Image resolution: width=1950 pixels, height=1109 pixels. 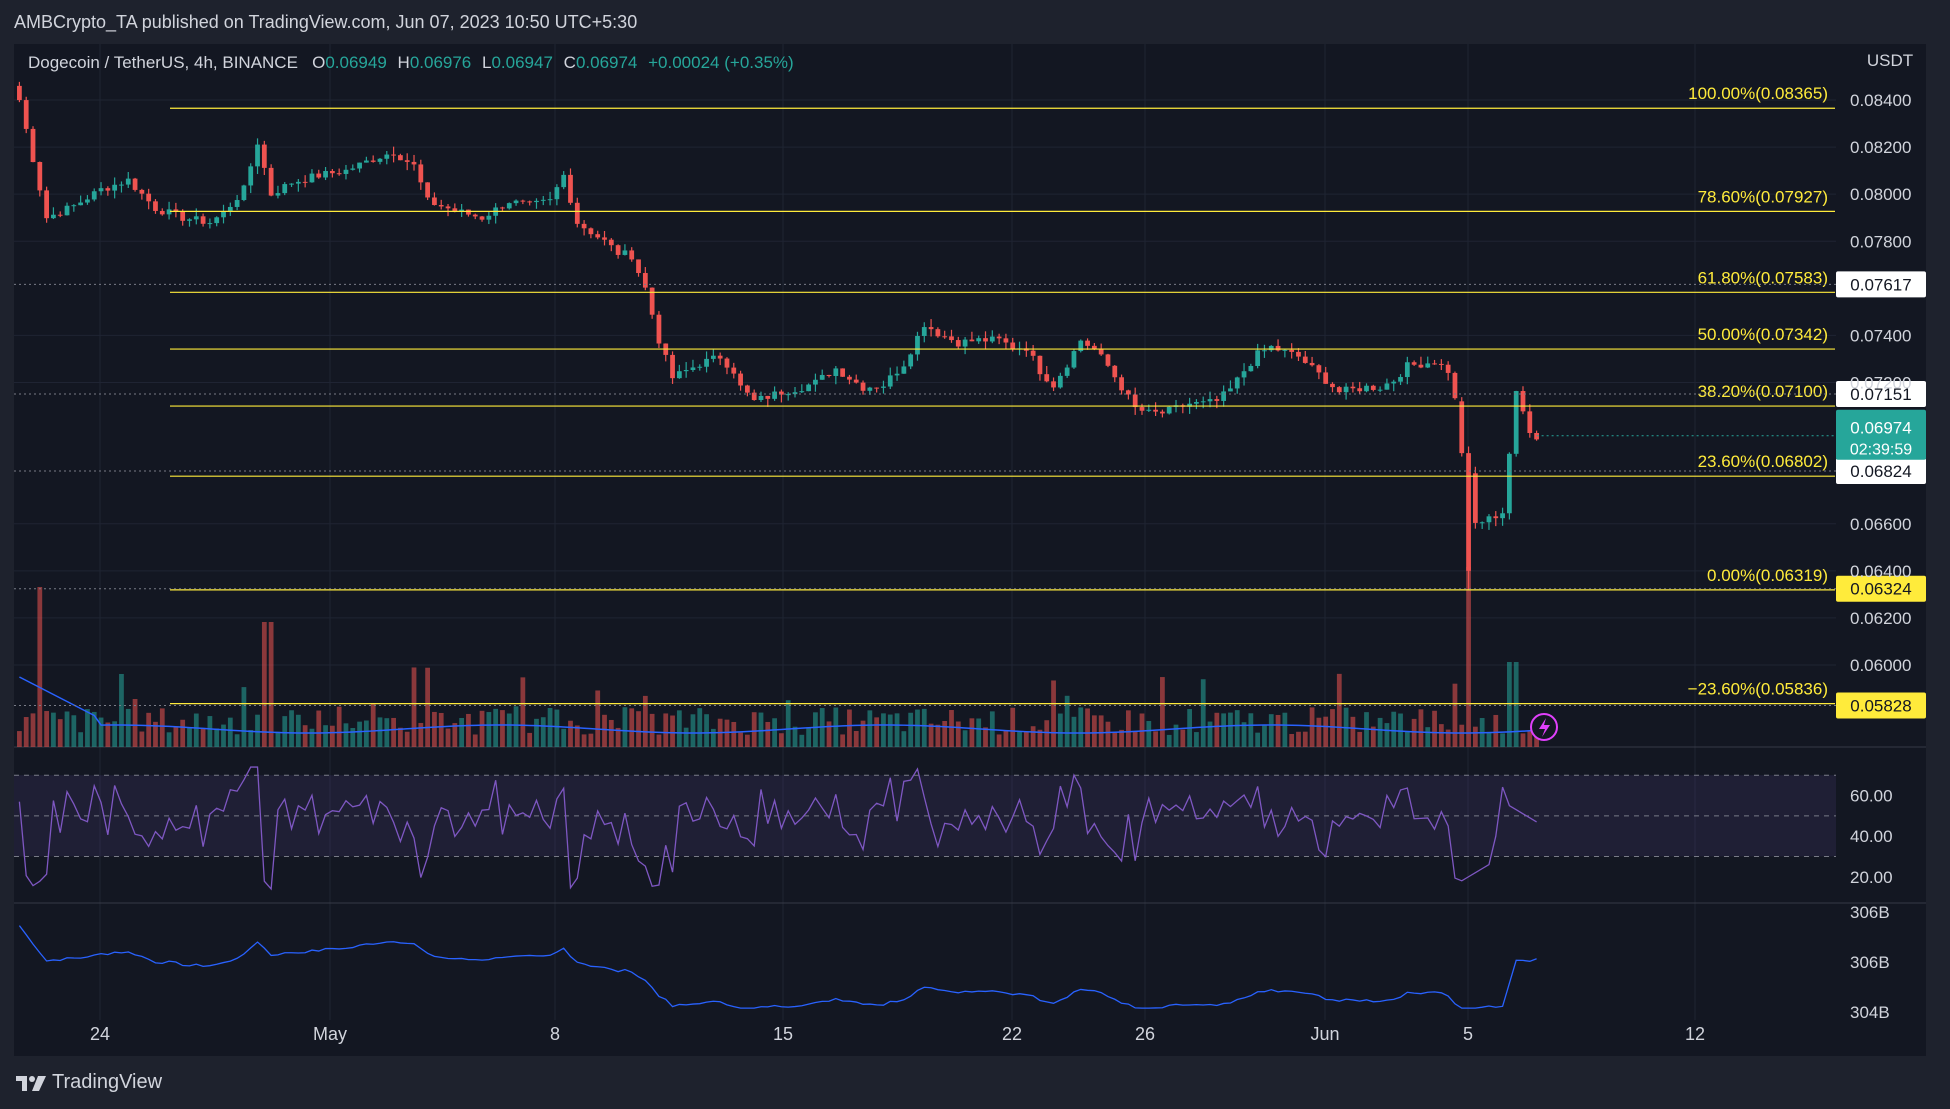 I want to click on obv-line, so click(x=777, y=967).